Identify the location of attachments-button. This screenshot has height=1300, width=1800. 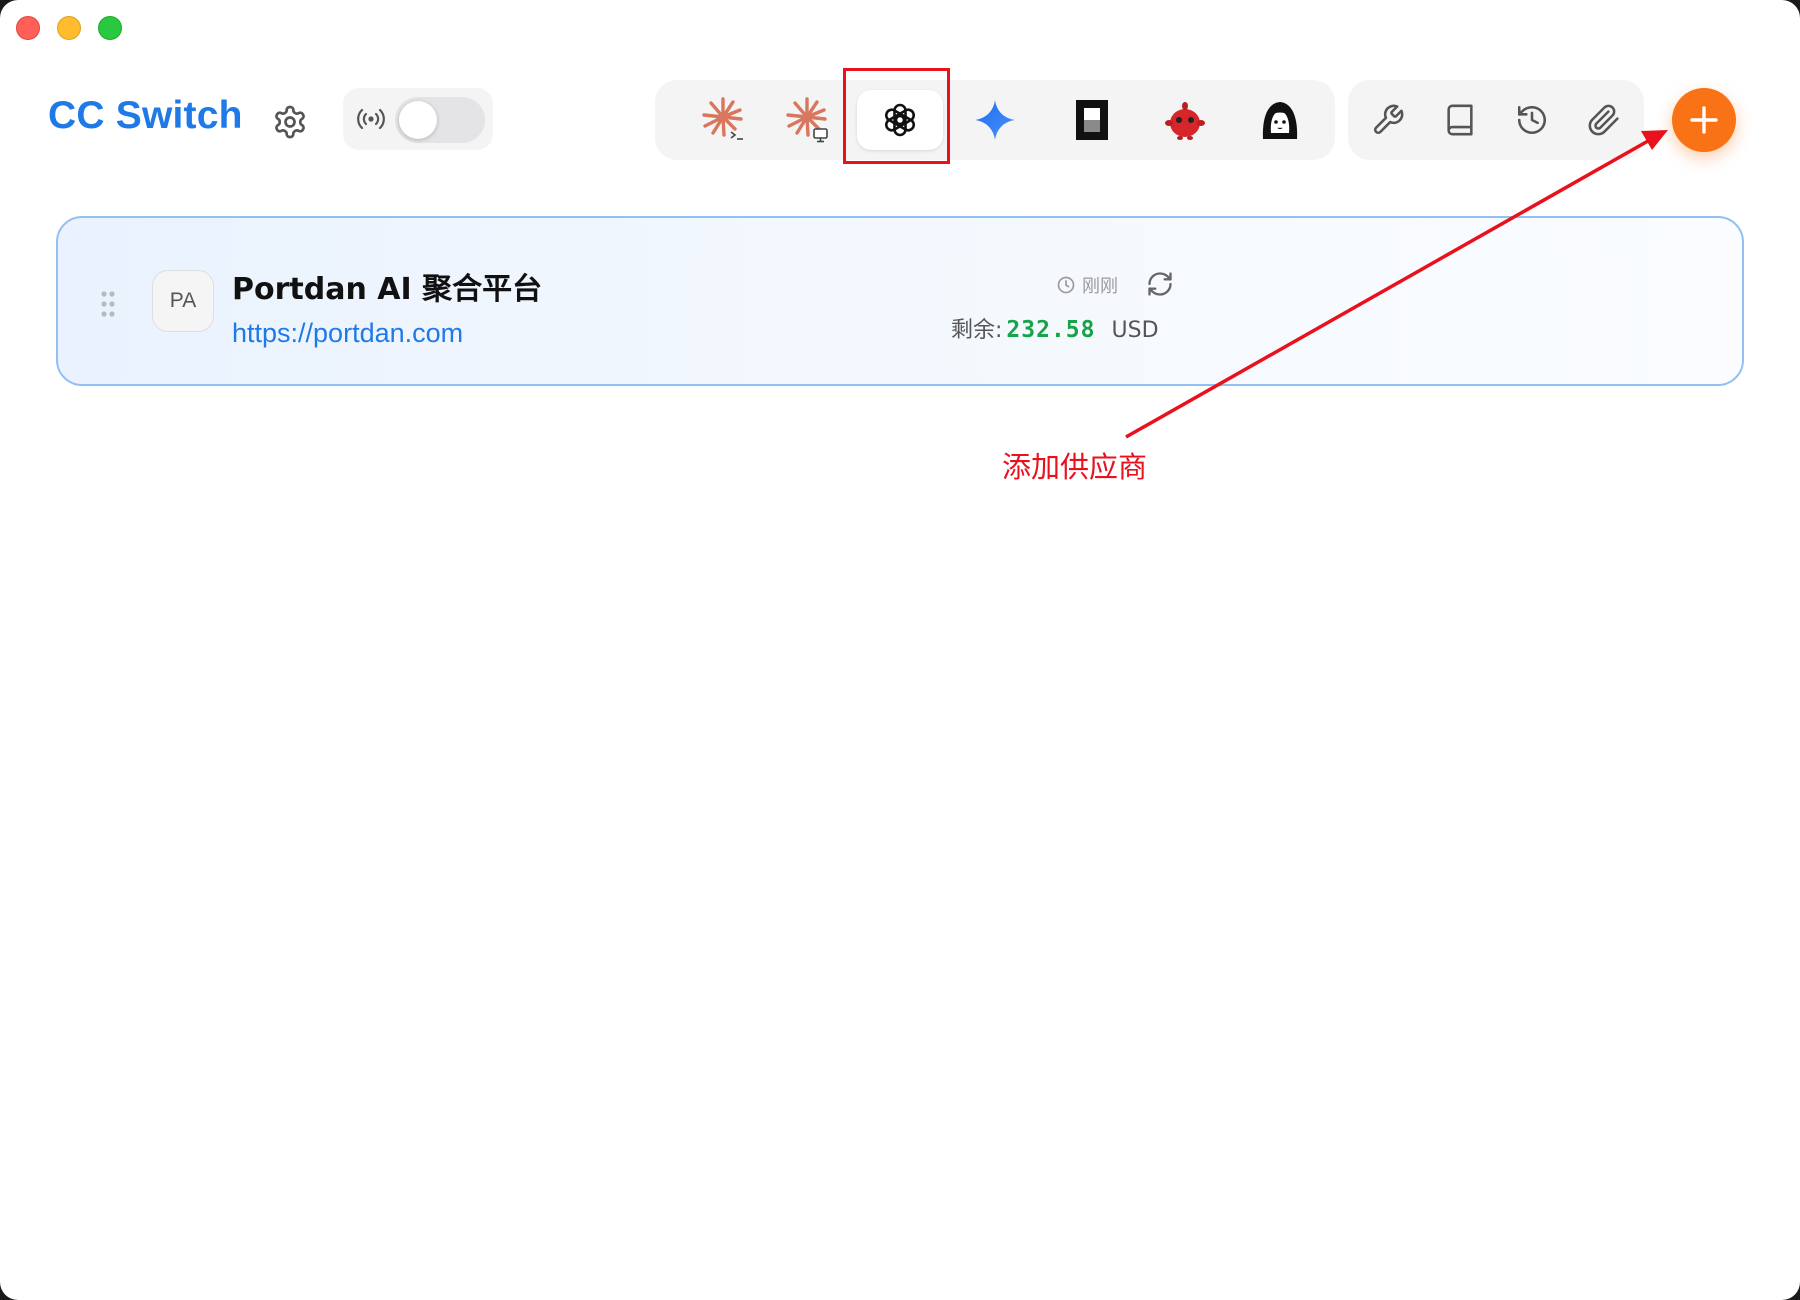
(1604, 120).